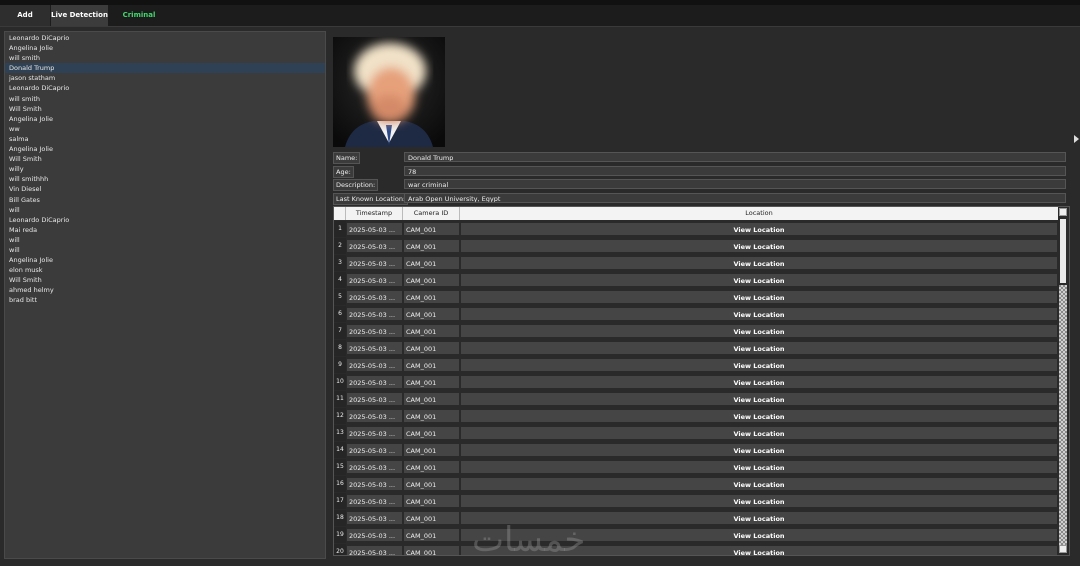 This screenshot has width=1080, height=566. What do you see at coordinates (139, 22) in the screenshot?
I see `tab-criminal-details: Criminal Details` at bounding box center [139, 22].